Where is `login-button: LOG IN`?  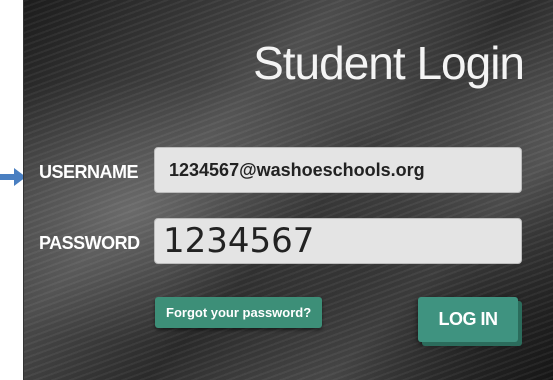 login-button: LOG IN is located at coordinates (468, 319).